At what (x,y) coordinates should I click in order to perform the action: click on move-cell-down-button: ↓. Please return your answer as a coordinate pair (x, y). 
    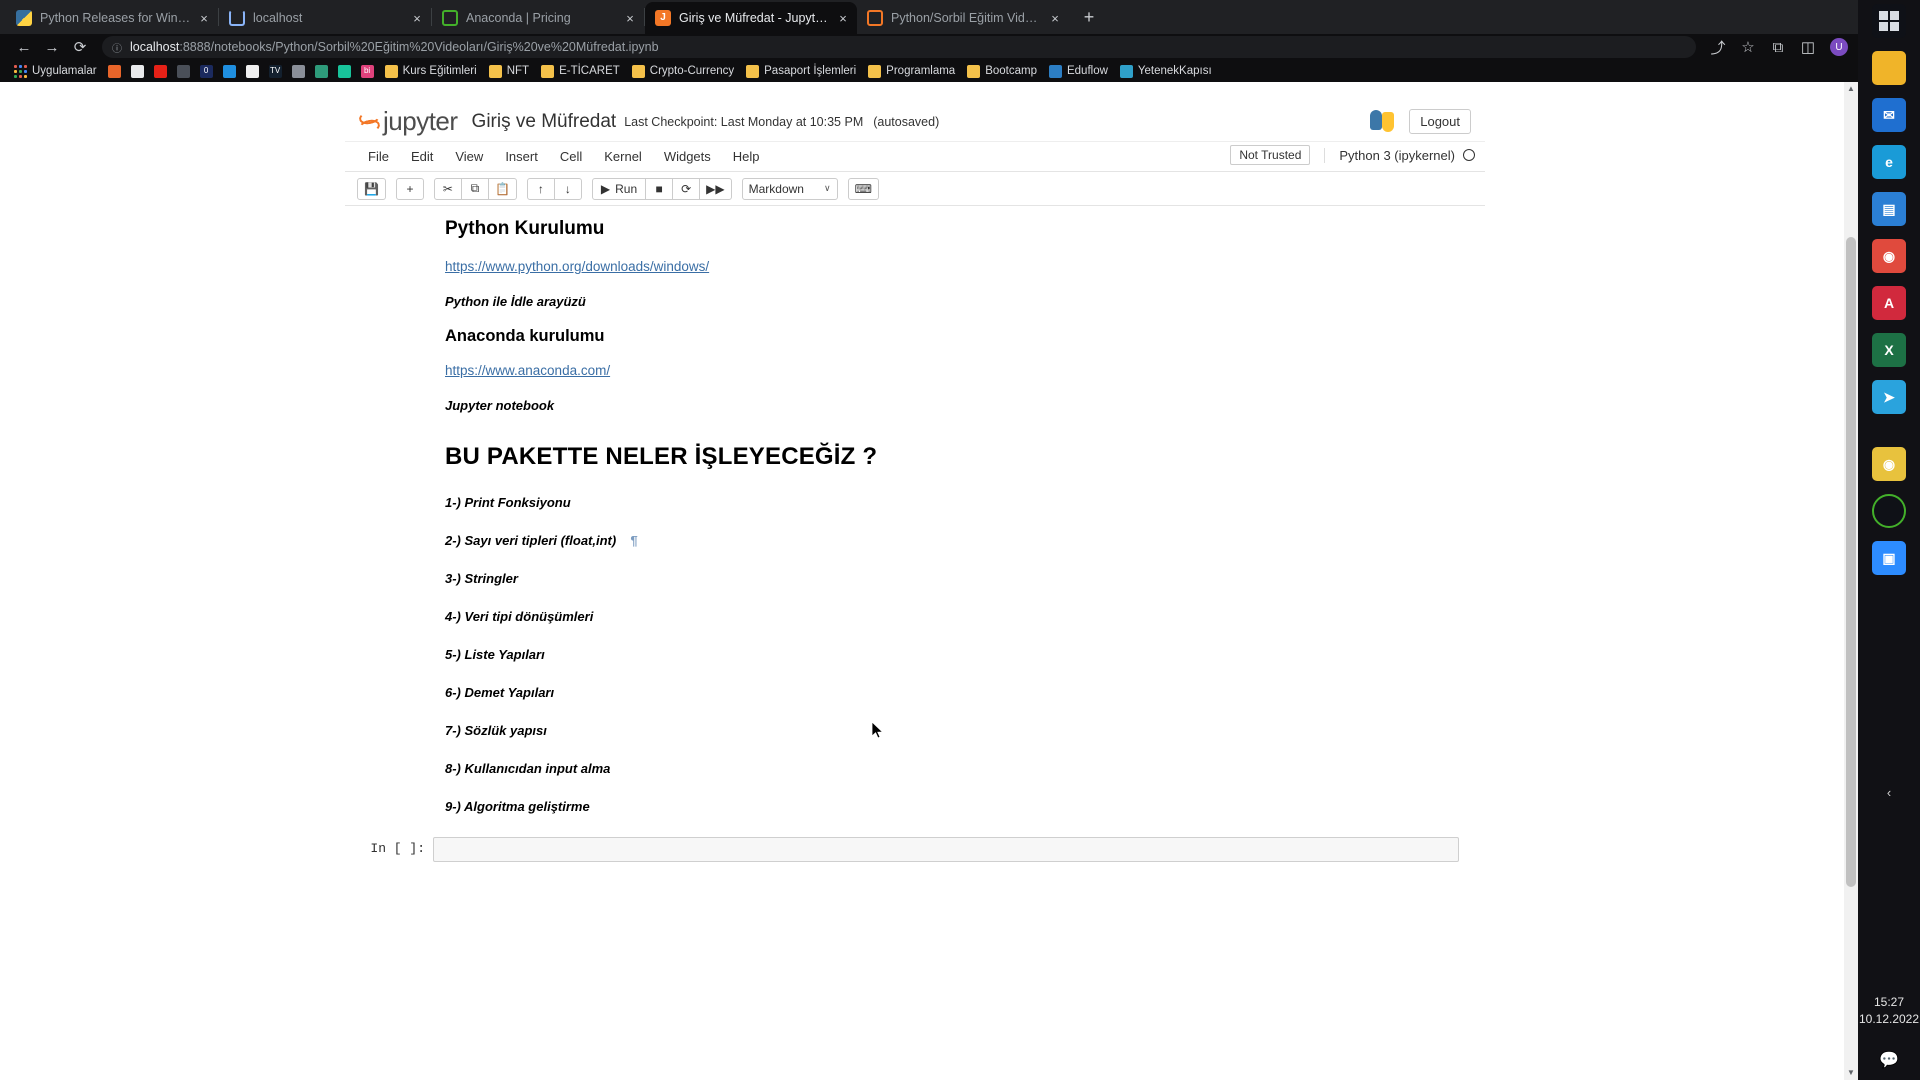
    Looking at the image, I should click on (567, 188).